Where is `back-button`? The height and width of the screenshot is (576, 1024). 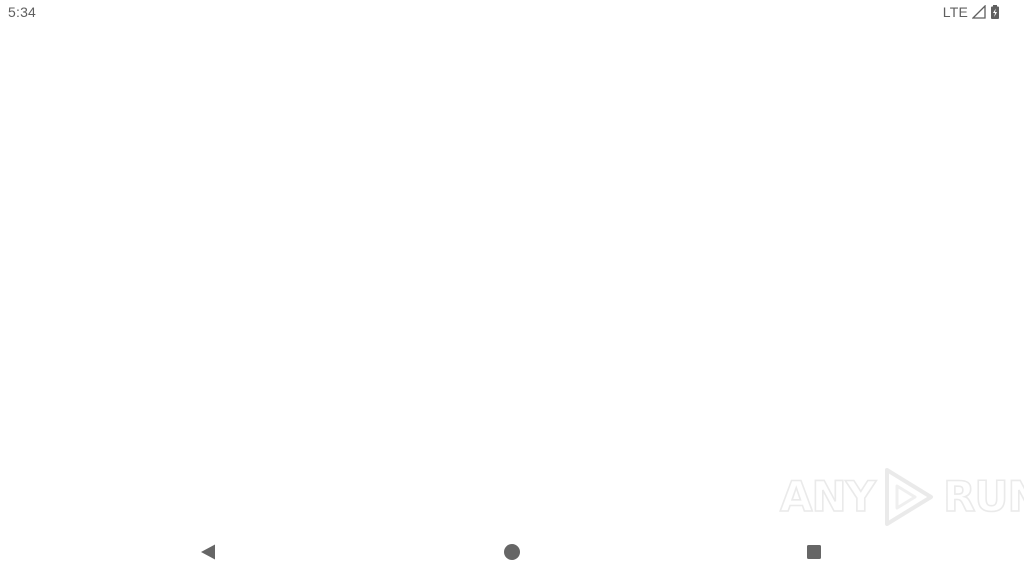 back-button is located at coordinates (208, 552).